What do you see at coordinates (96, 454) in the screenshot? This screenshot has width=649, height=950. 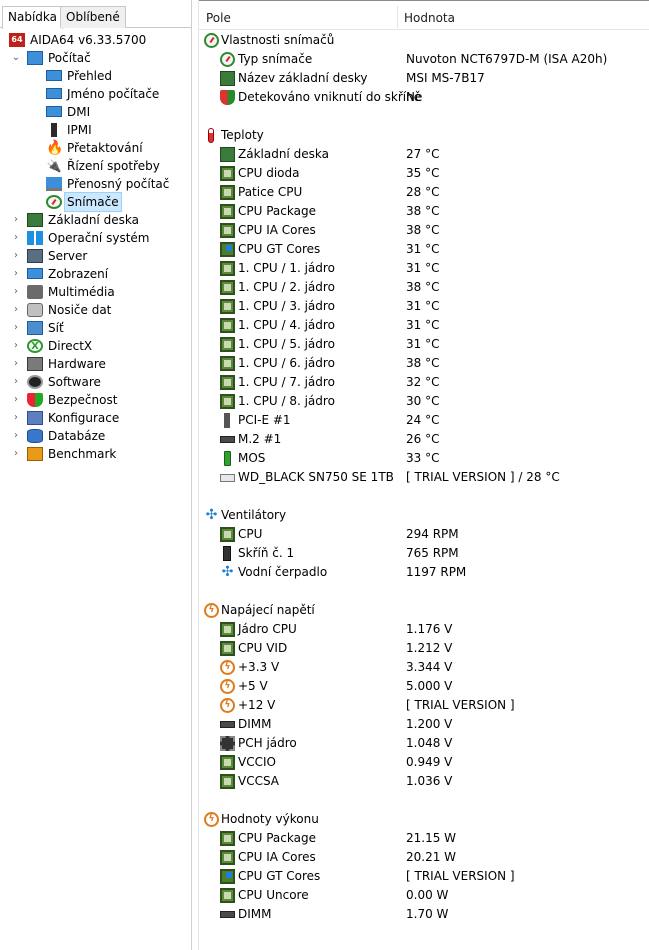 I see `tree-item: › Benchmark` at bounding box center [96, 454].